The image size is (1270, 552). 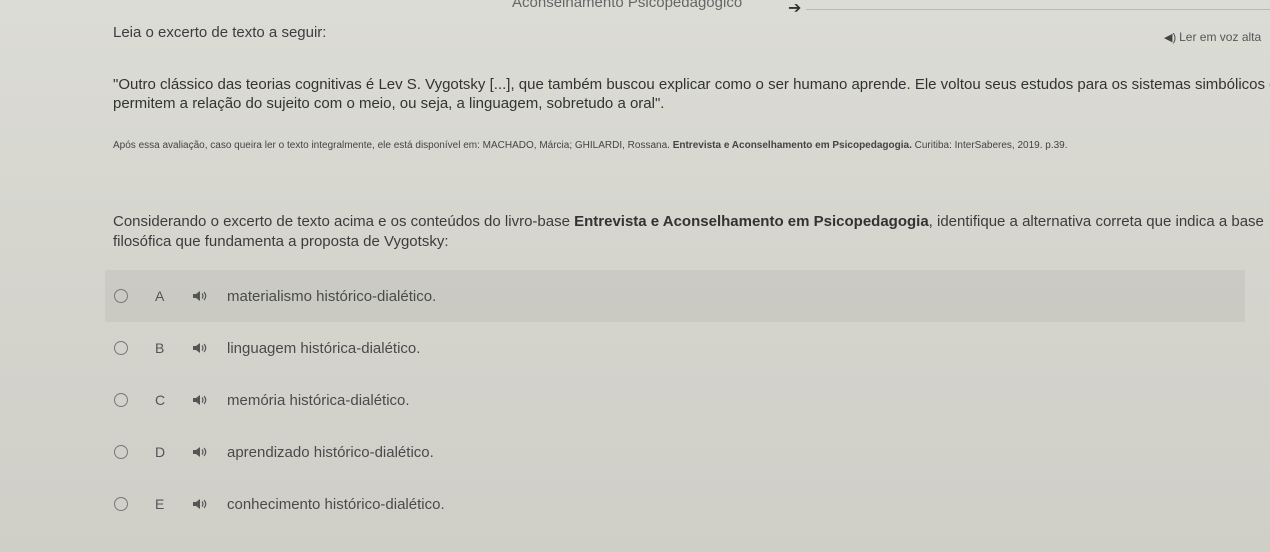 I want to click on speaker-icon: ◀), so click(x=1170, y=38).